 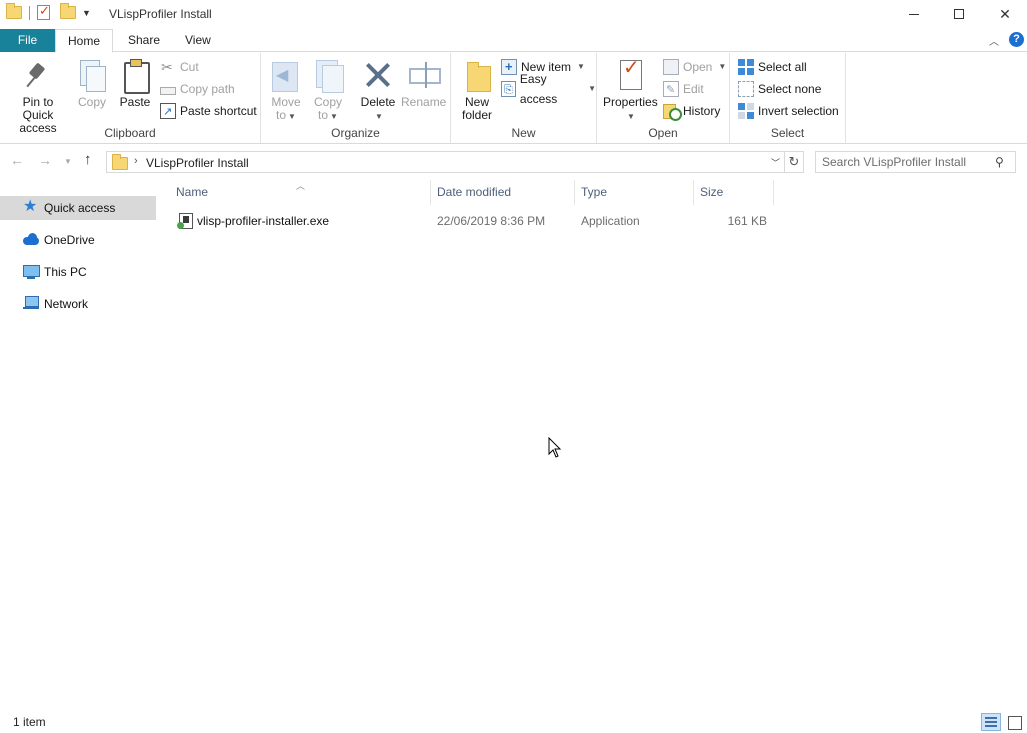 I want to click on edit-button: Edit, so click(x=683, y=89).